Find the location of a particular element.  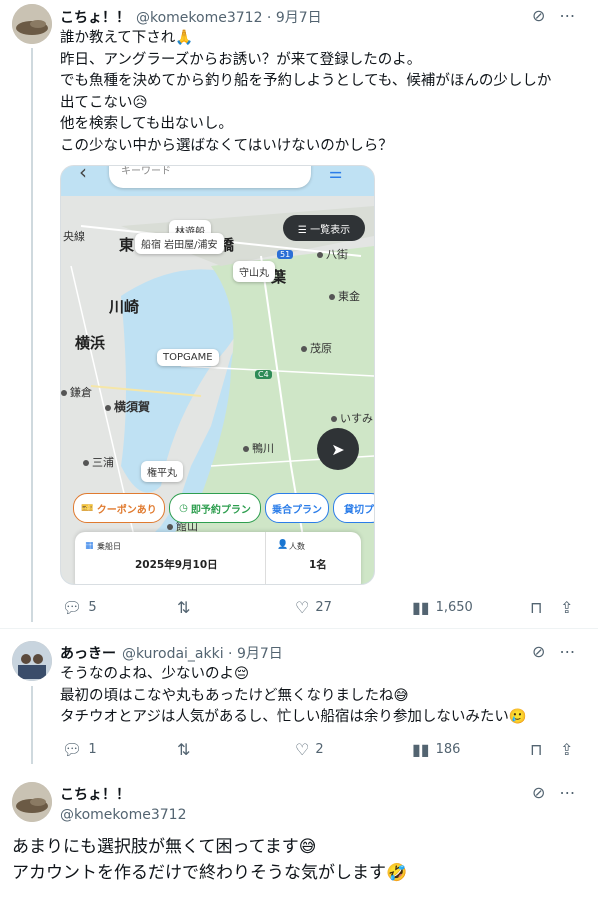

boat-marker: TOPGAME is located at coordinates (188, 357).